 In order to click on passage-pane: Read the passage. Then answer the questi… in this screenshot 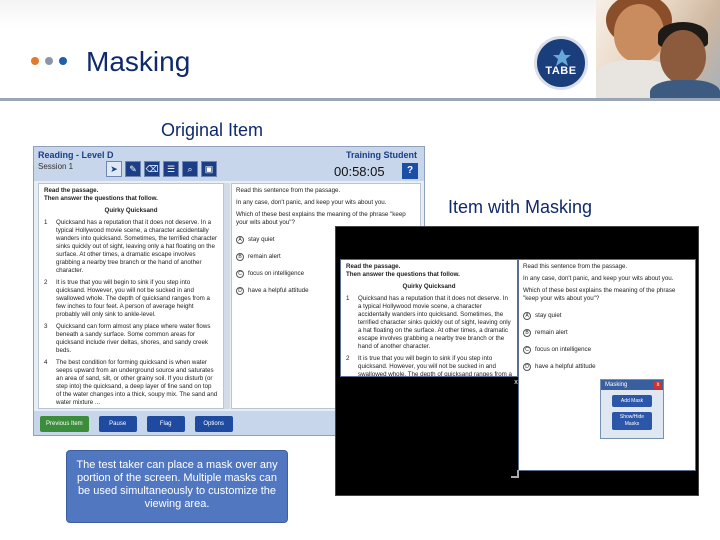, I will do `click(131, 296)`.